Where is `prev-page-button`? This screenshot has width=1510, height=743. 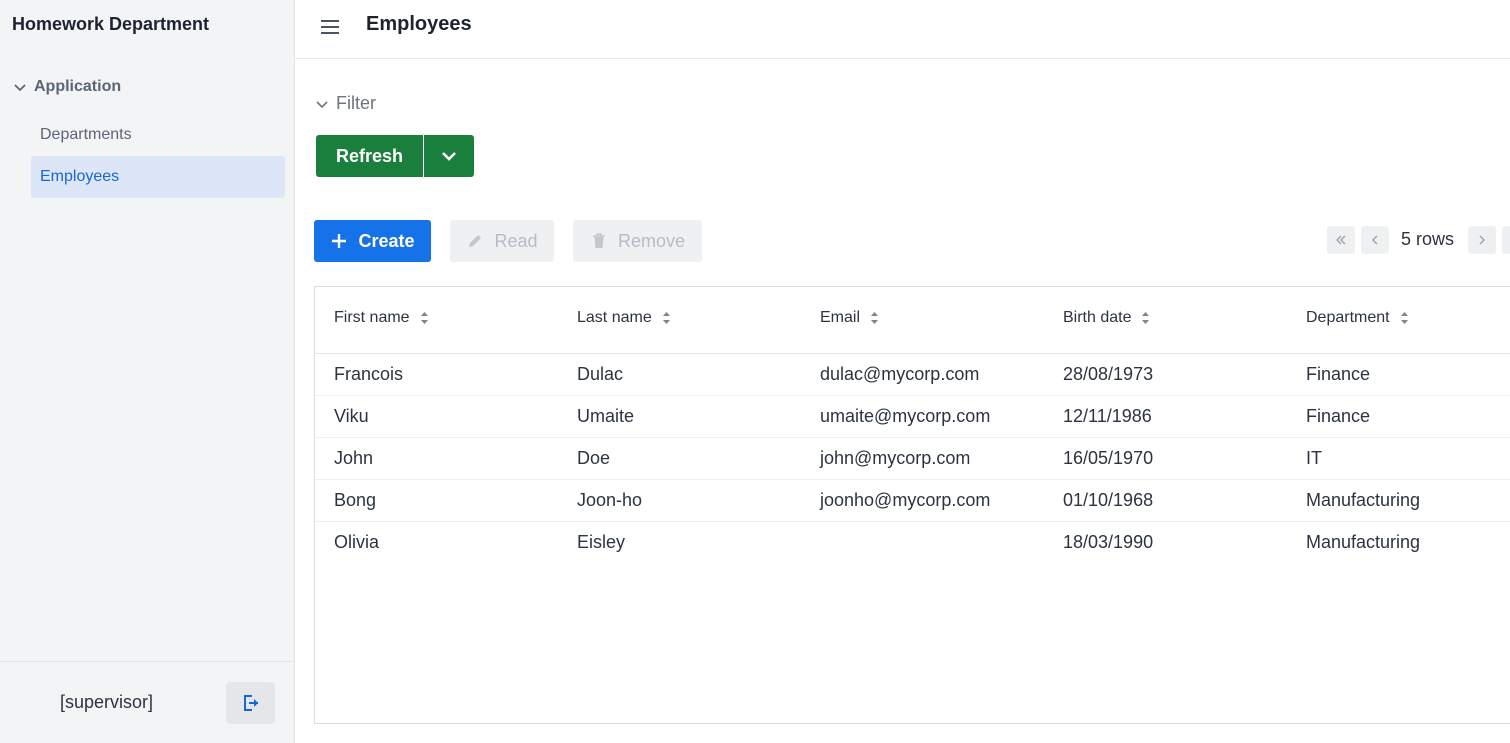
prev-page-button is located at coordinates (1375, 240).